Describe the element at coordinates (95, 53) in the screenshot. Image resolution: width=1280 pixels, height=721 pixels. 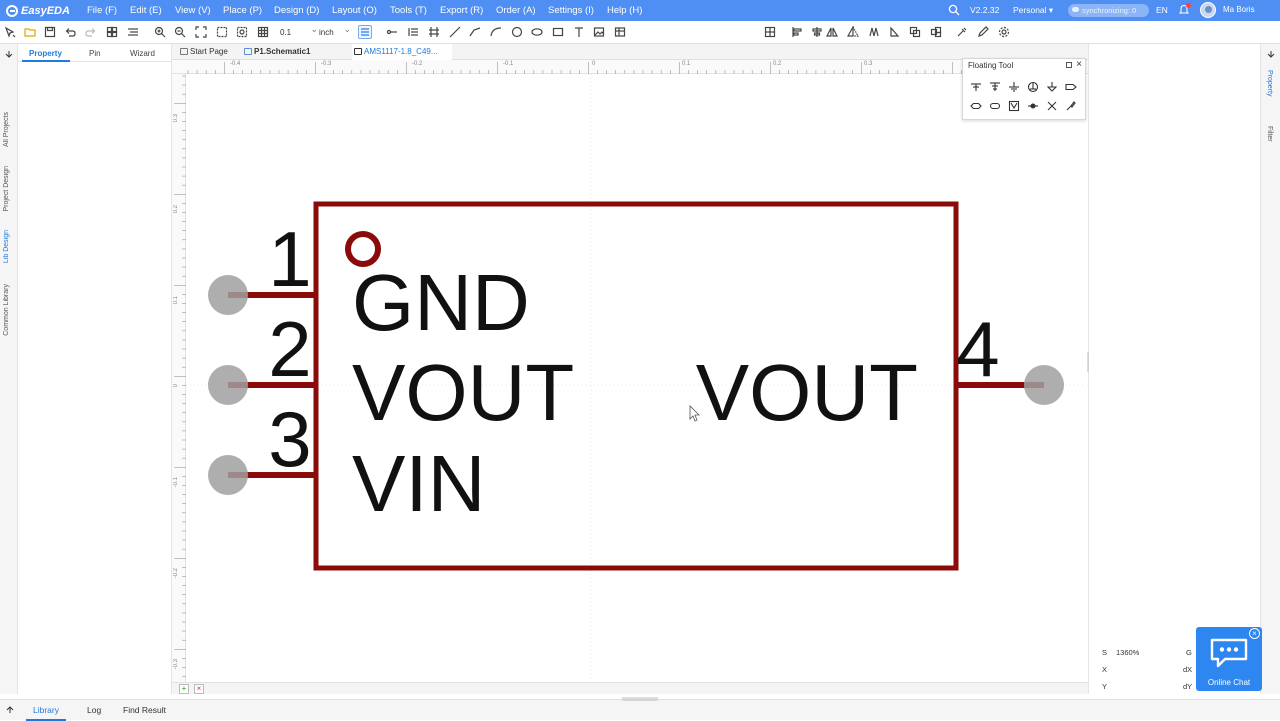
I see `tab-pin: Pin` at that location.